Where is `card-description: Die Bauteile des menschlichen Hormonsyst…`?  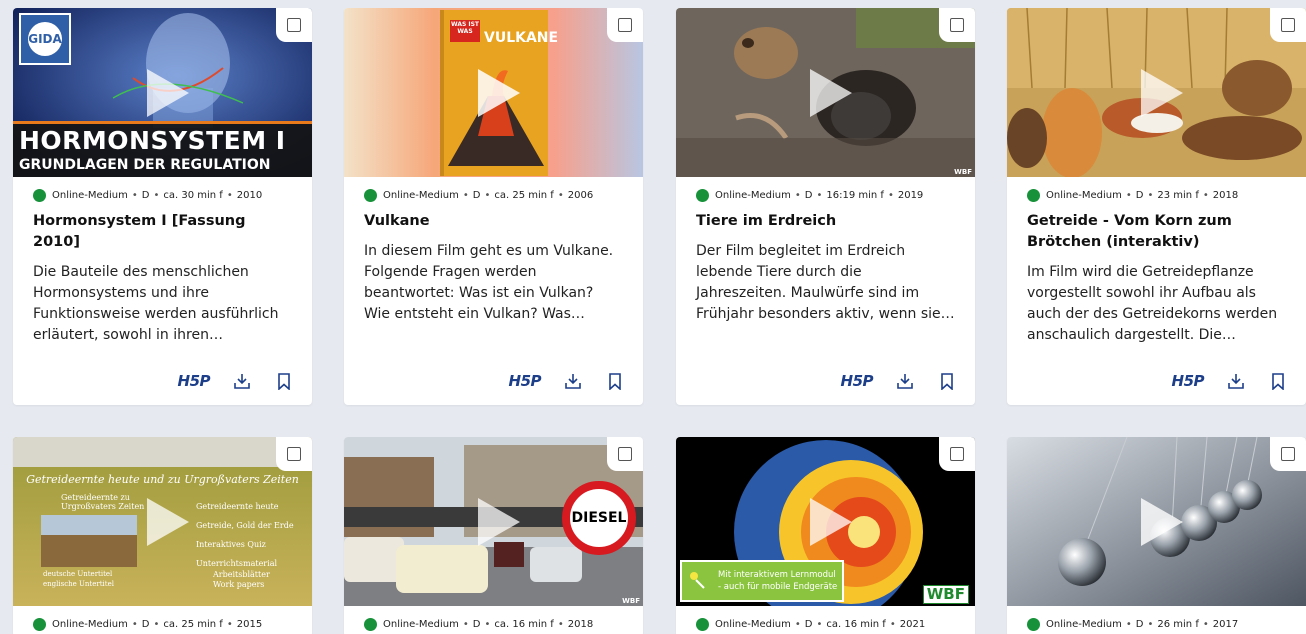
card-description: Die Bauteile des menschlichen Hormonsyst… is located at coordinates (156, 303).